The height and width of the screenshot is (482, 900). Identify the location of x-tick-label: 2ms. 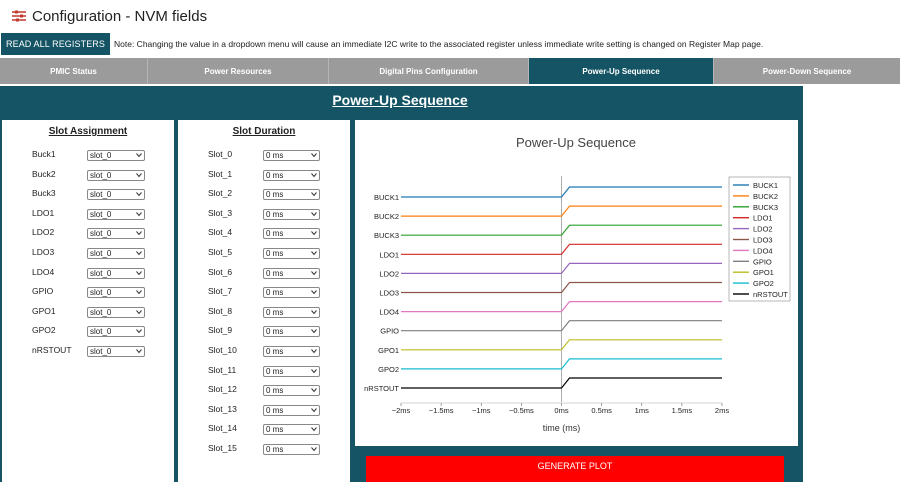
(722, 410).